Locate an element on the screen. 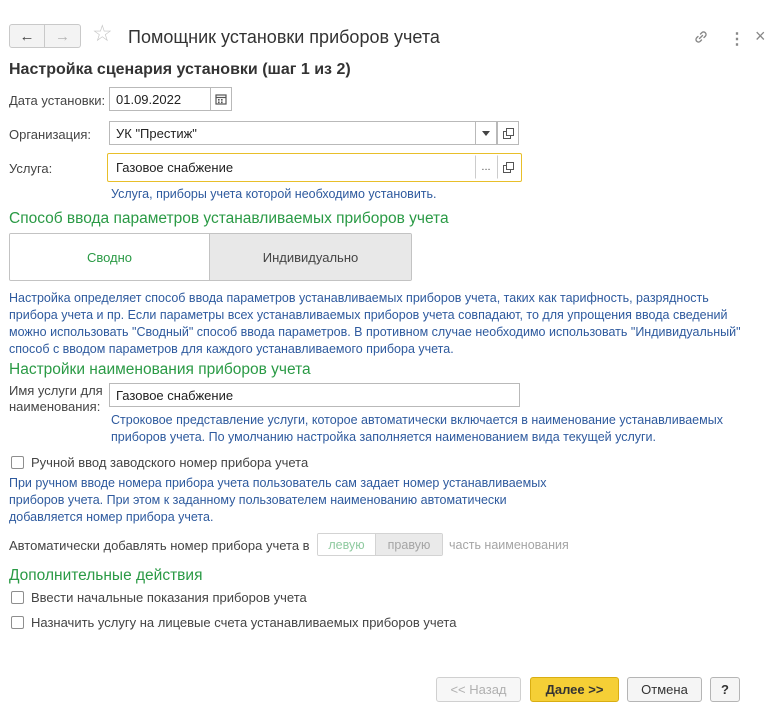 Image resolution: width=771 pixels, height=708 pixels. calendar-icon is located at coordinates (221, 99).